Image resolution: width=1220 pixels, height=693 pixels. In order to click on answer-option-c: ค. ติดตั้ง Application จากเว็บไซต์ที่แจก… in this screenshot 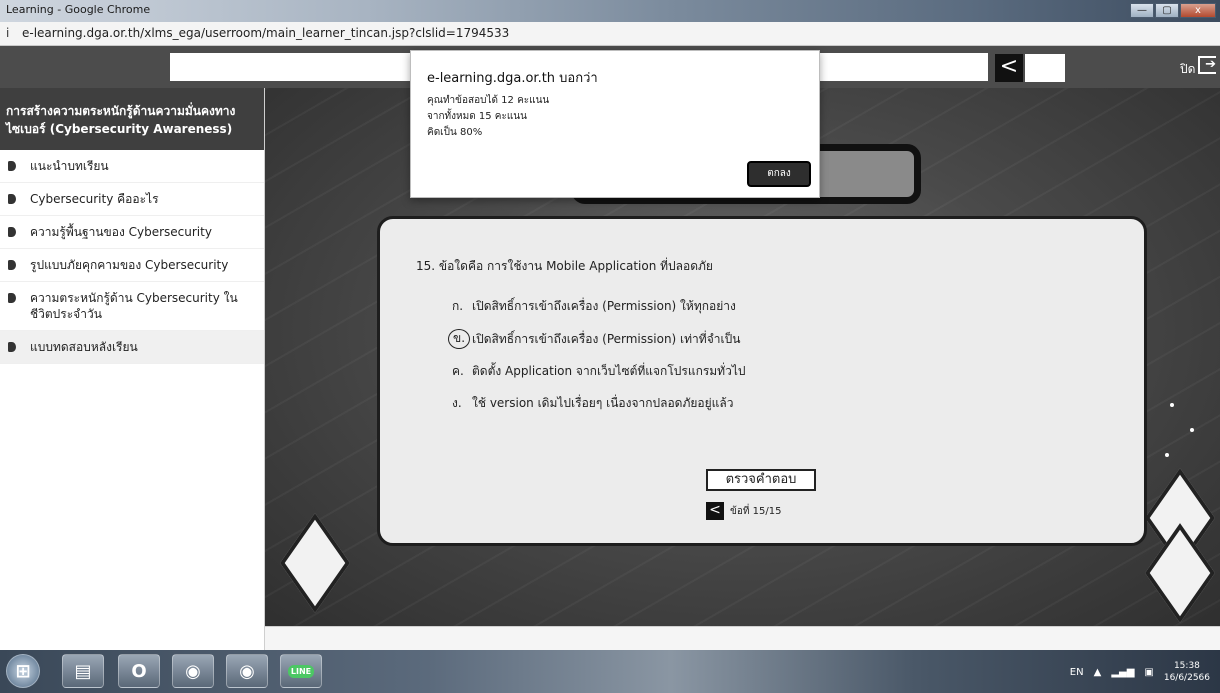, I will do `click(599, 371)`.